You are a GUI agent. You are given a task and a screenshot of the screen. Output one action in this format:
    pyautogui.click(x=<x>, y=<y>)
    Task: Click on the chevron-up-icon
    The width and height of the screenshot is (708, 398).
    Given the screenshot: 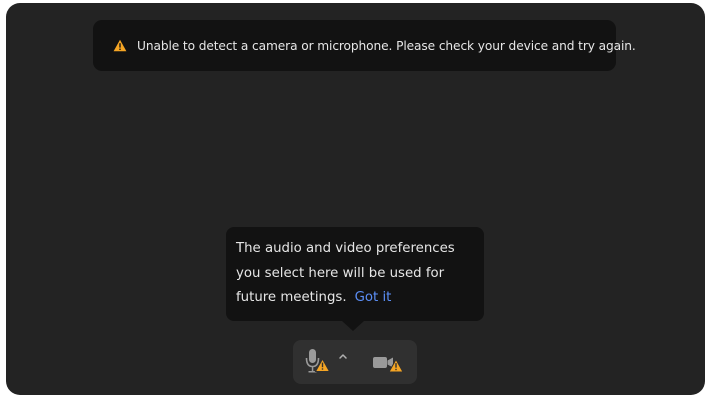 What is the action you would take?
    pyautogui.click(x=343, y=356)
    